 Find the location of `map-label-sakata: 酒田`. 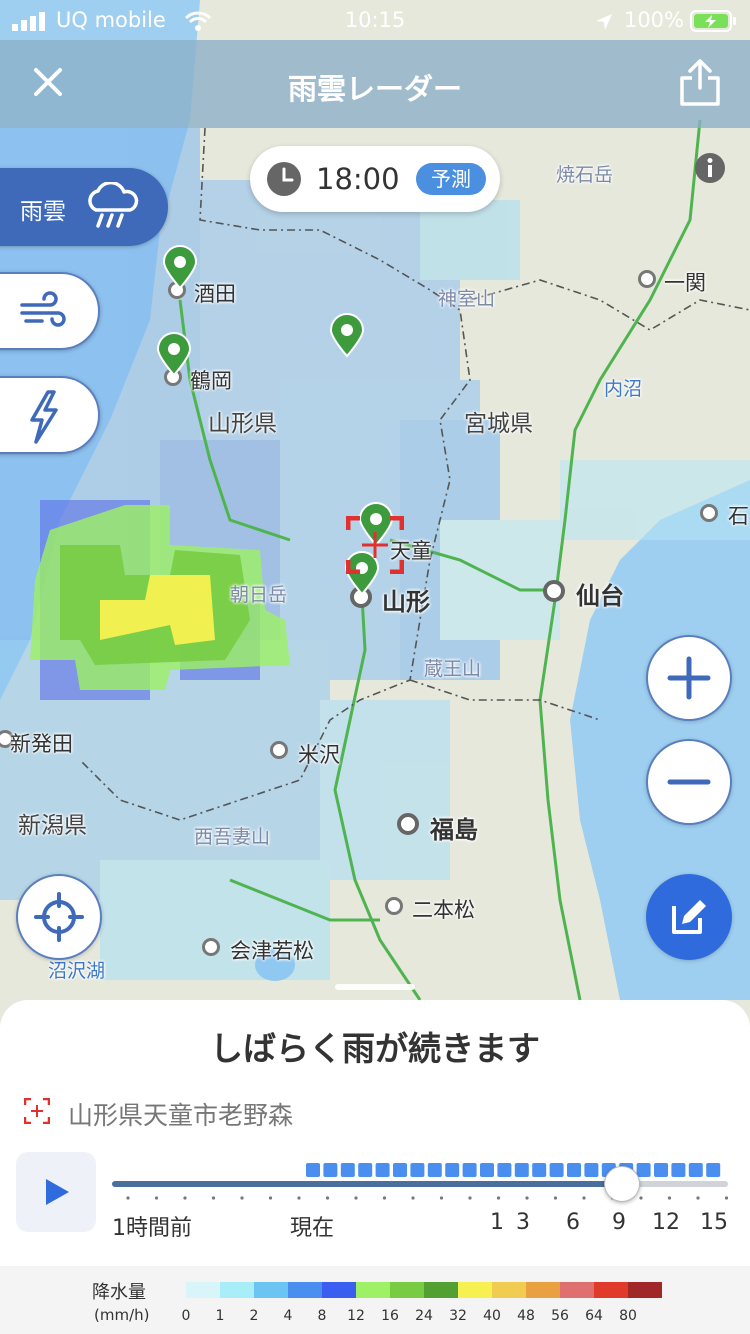

map-label-sakata: 酒田 is located at coordinates (215, 294).